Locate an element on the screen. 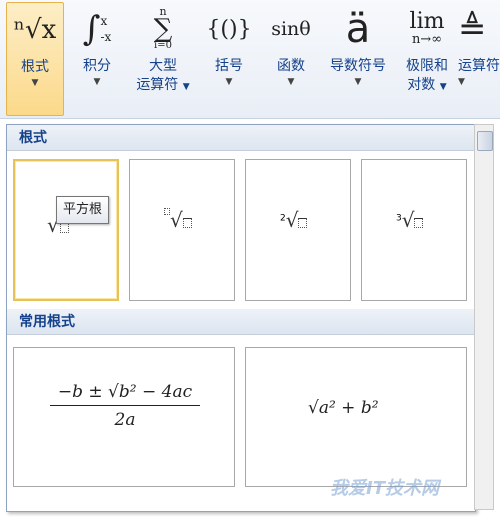 Image resolution: width=500 pixels, height=518 pixels. nth-root-item: √ is located at coordinates (182, 230).